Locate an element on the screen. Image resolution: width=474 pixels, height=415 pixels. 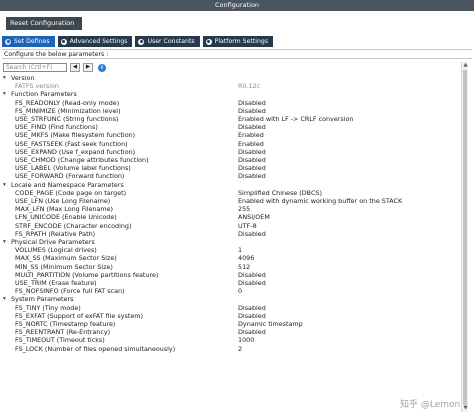
search-input: Search (Crtl+F) is located at coordinates (35, 67).